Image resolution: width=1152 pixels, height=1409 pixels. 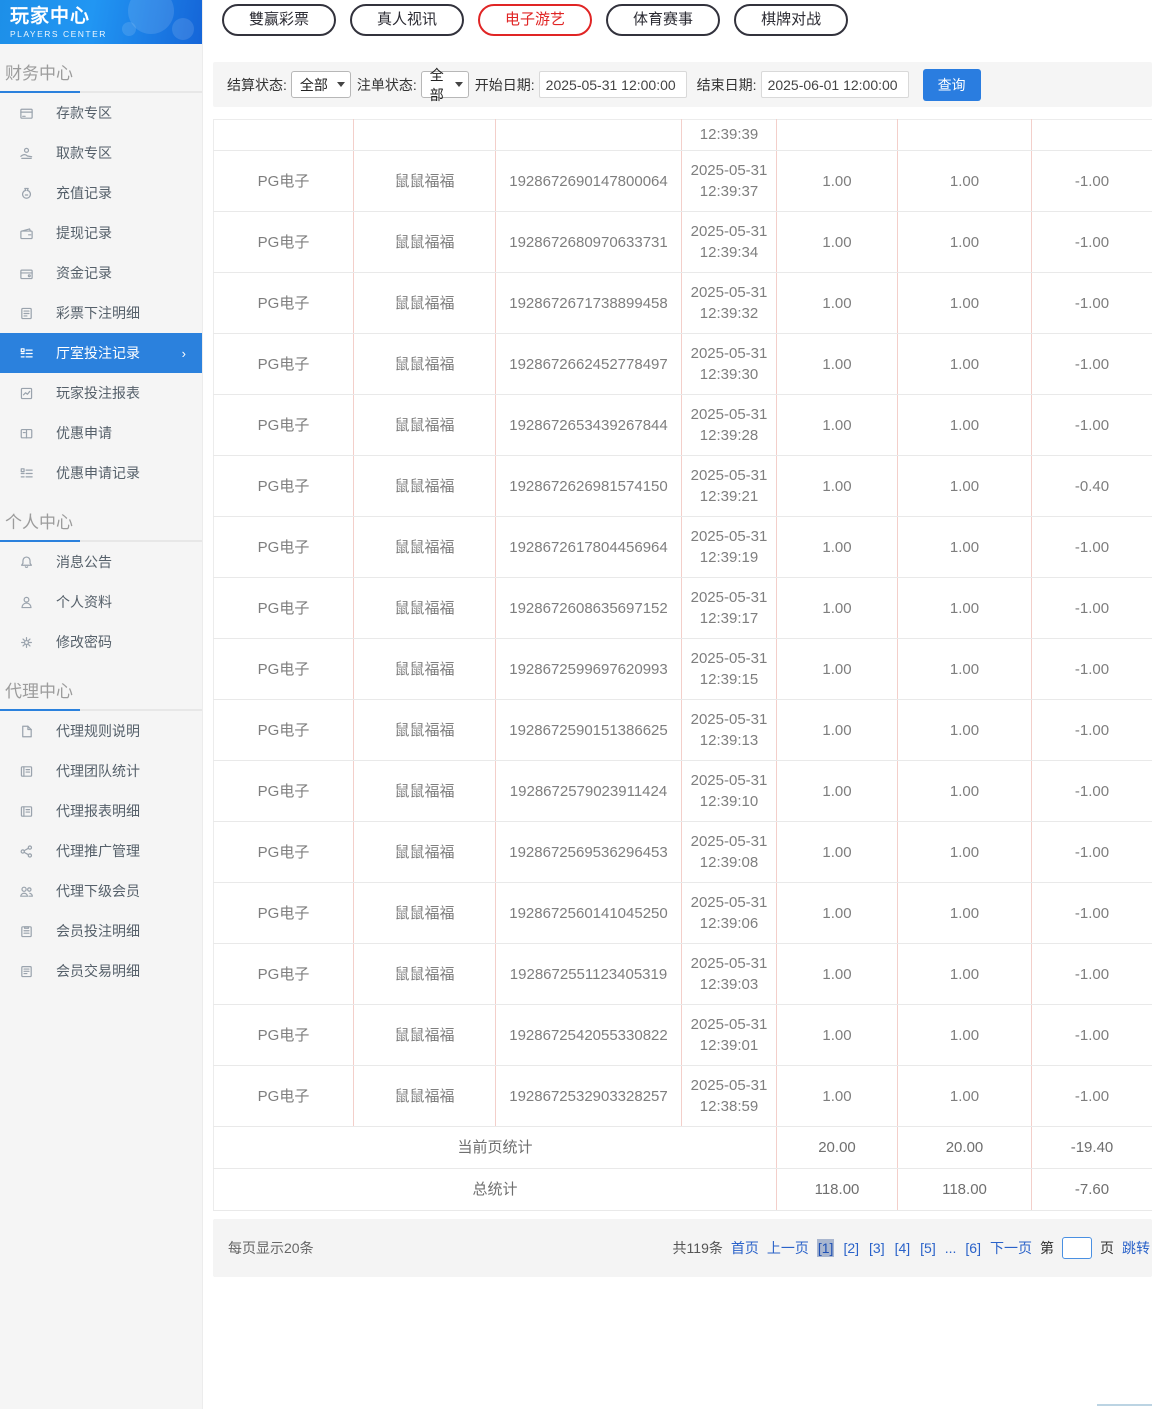 I want to click on category-tab: 真人视讯, so click(x=407, y=20).